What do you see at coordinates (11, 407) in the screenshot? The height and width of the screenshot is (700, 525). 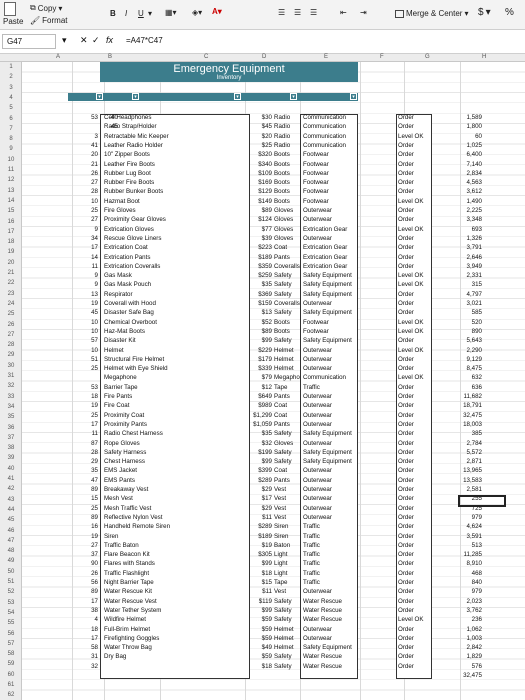 I see `row-header: 34` at bounding box center [11, 407].